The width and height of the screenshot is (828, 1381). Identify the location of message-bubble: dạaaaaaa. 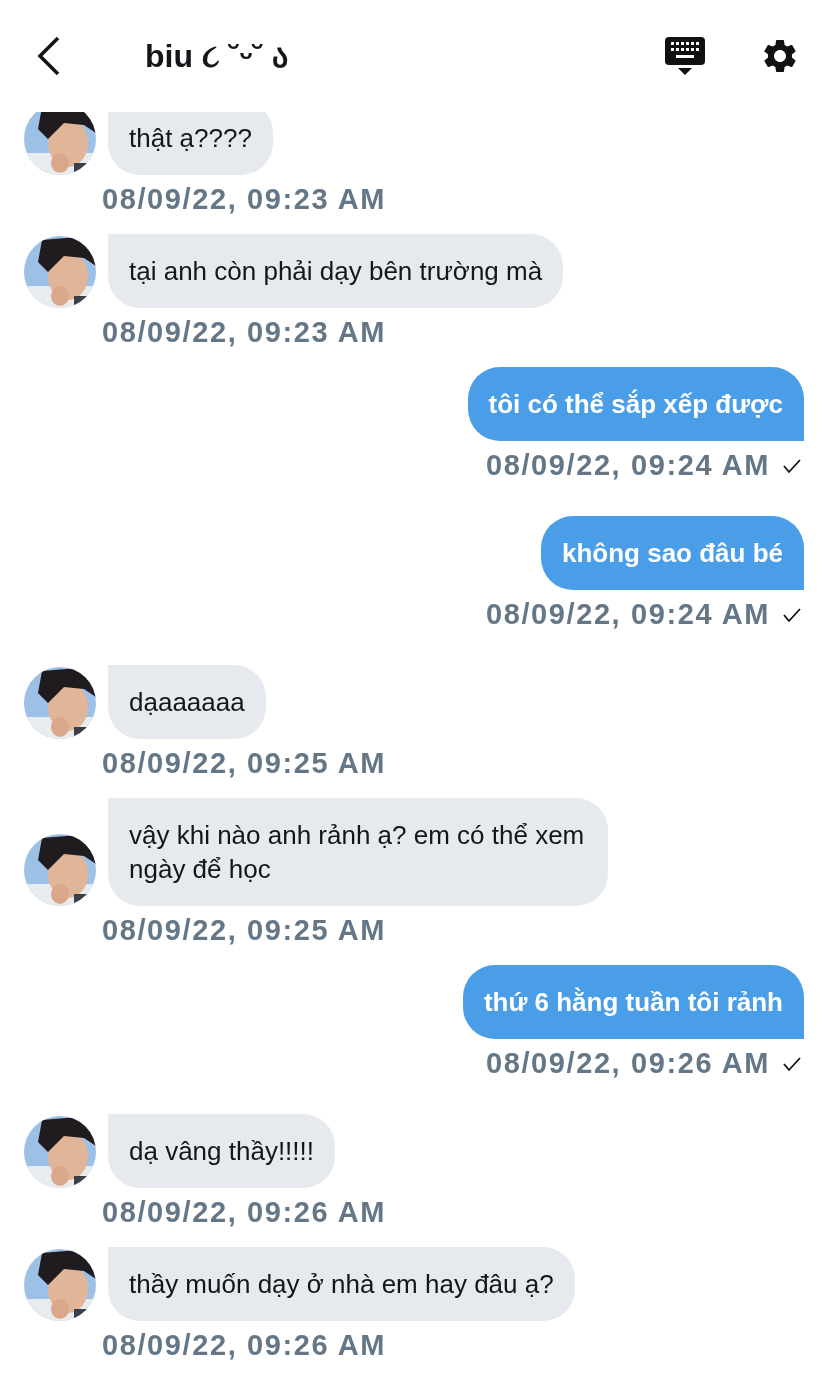
(187, 702).